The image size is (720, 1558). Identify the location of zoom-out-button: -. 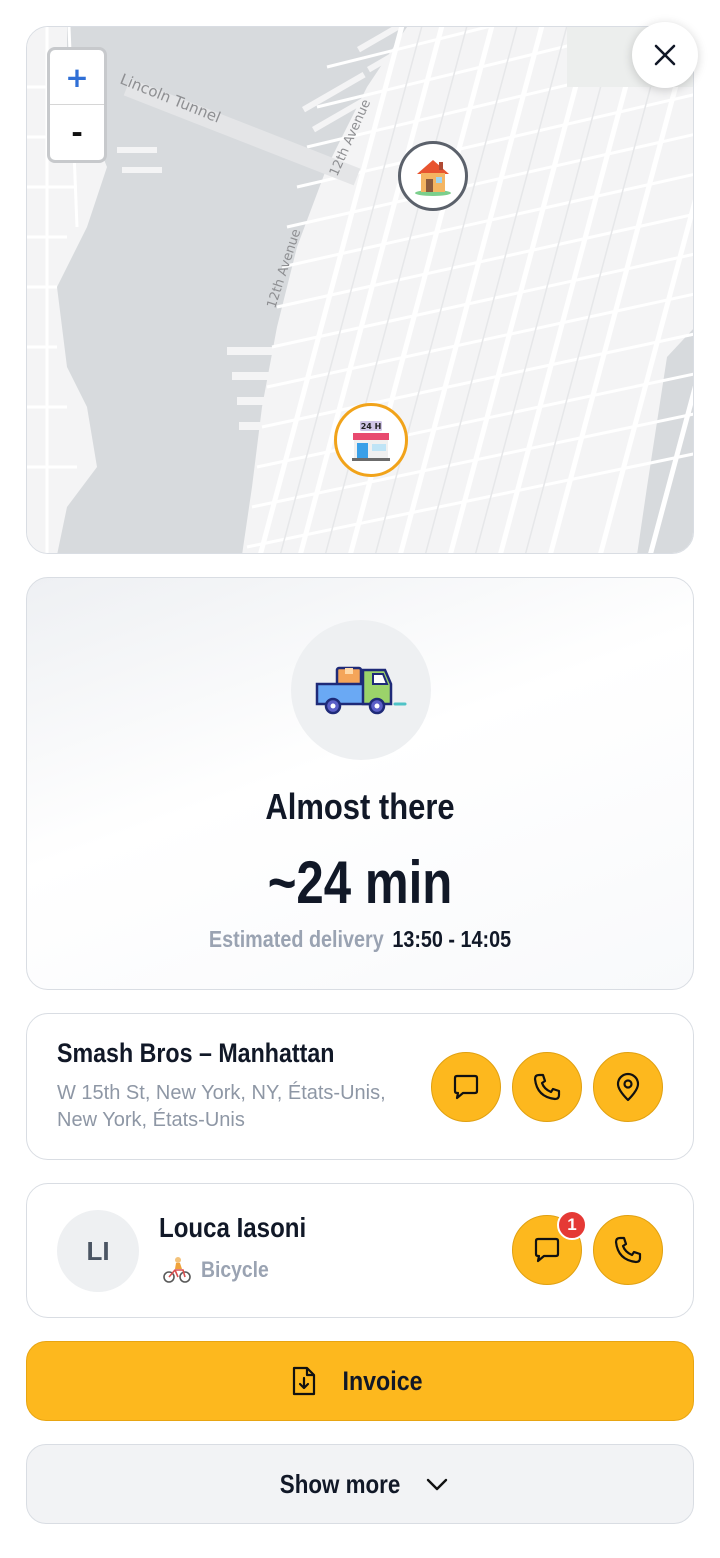
(77, 132).